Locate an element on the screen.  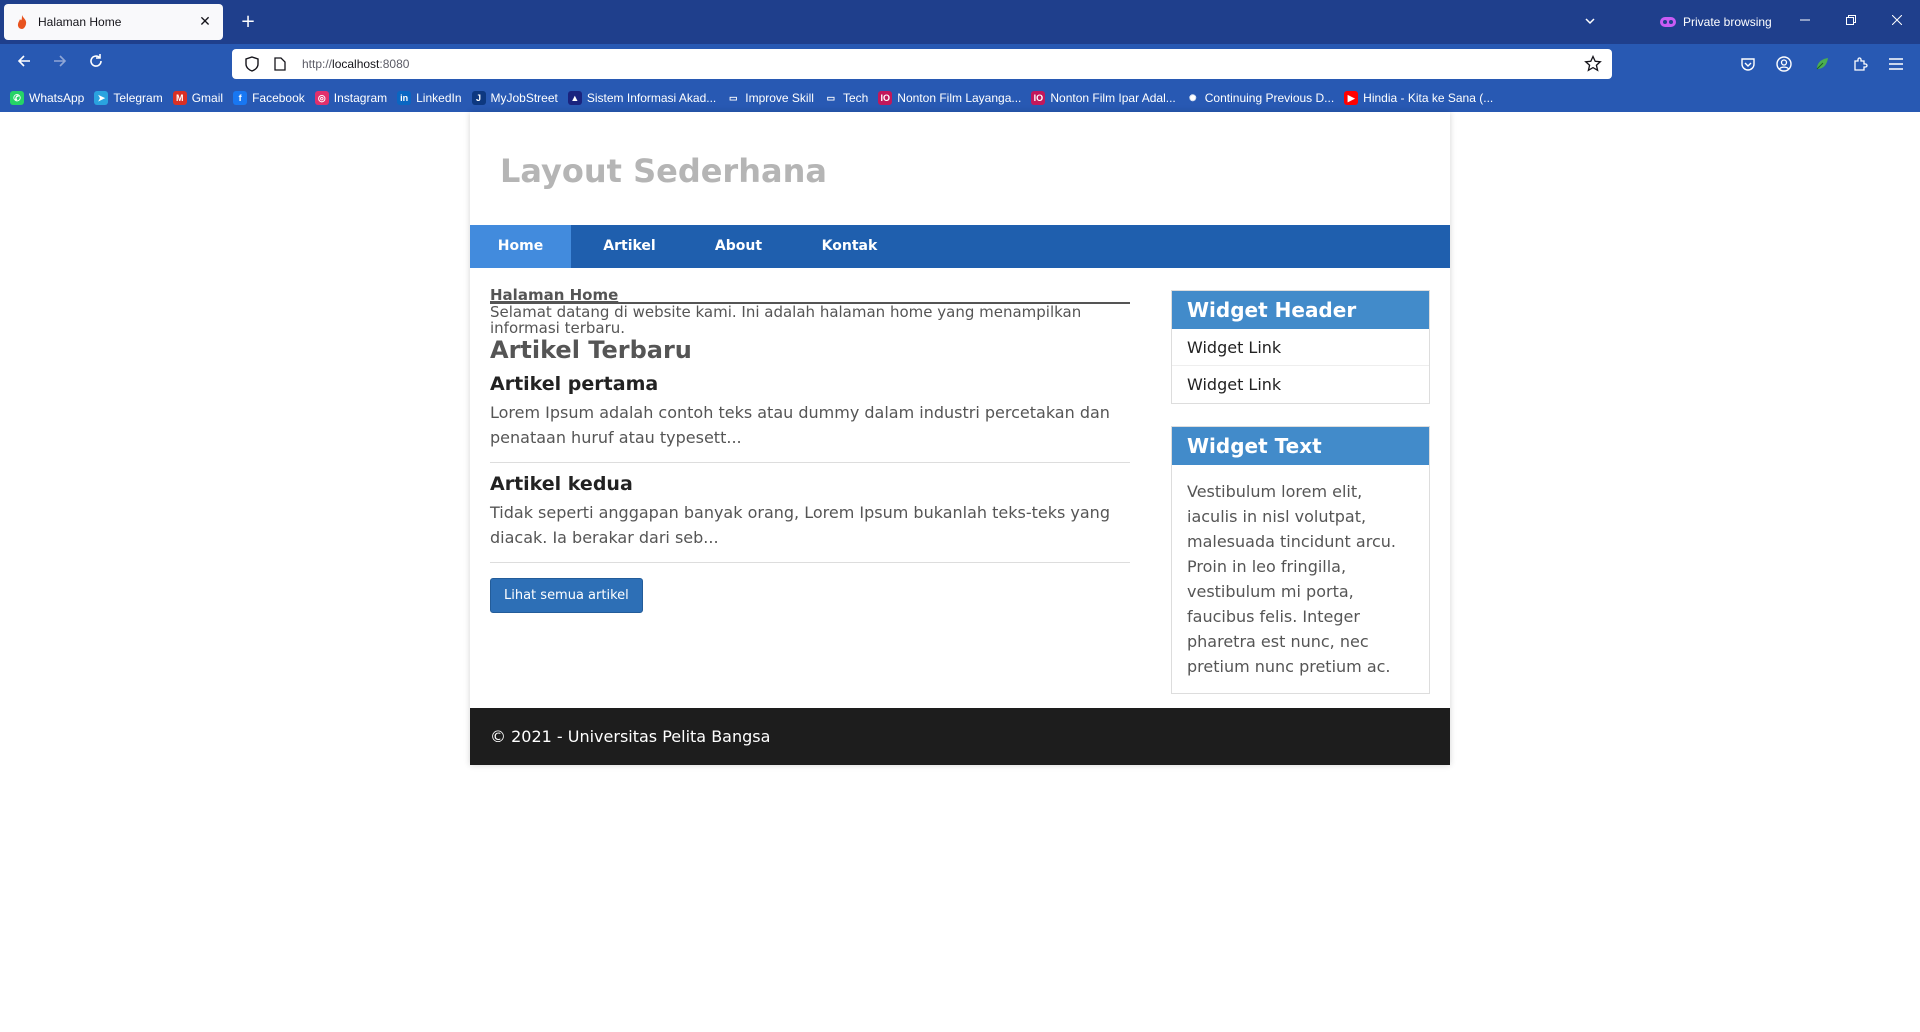
close-window-icon is located at coordinates (1897, 22).